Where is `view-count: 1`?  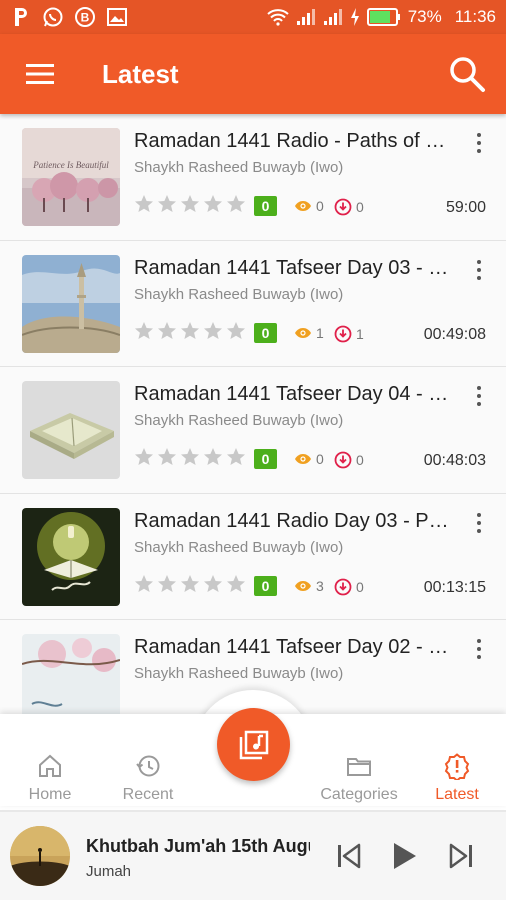
view-count: 1 is located at coordinates (309, 333).